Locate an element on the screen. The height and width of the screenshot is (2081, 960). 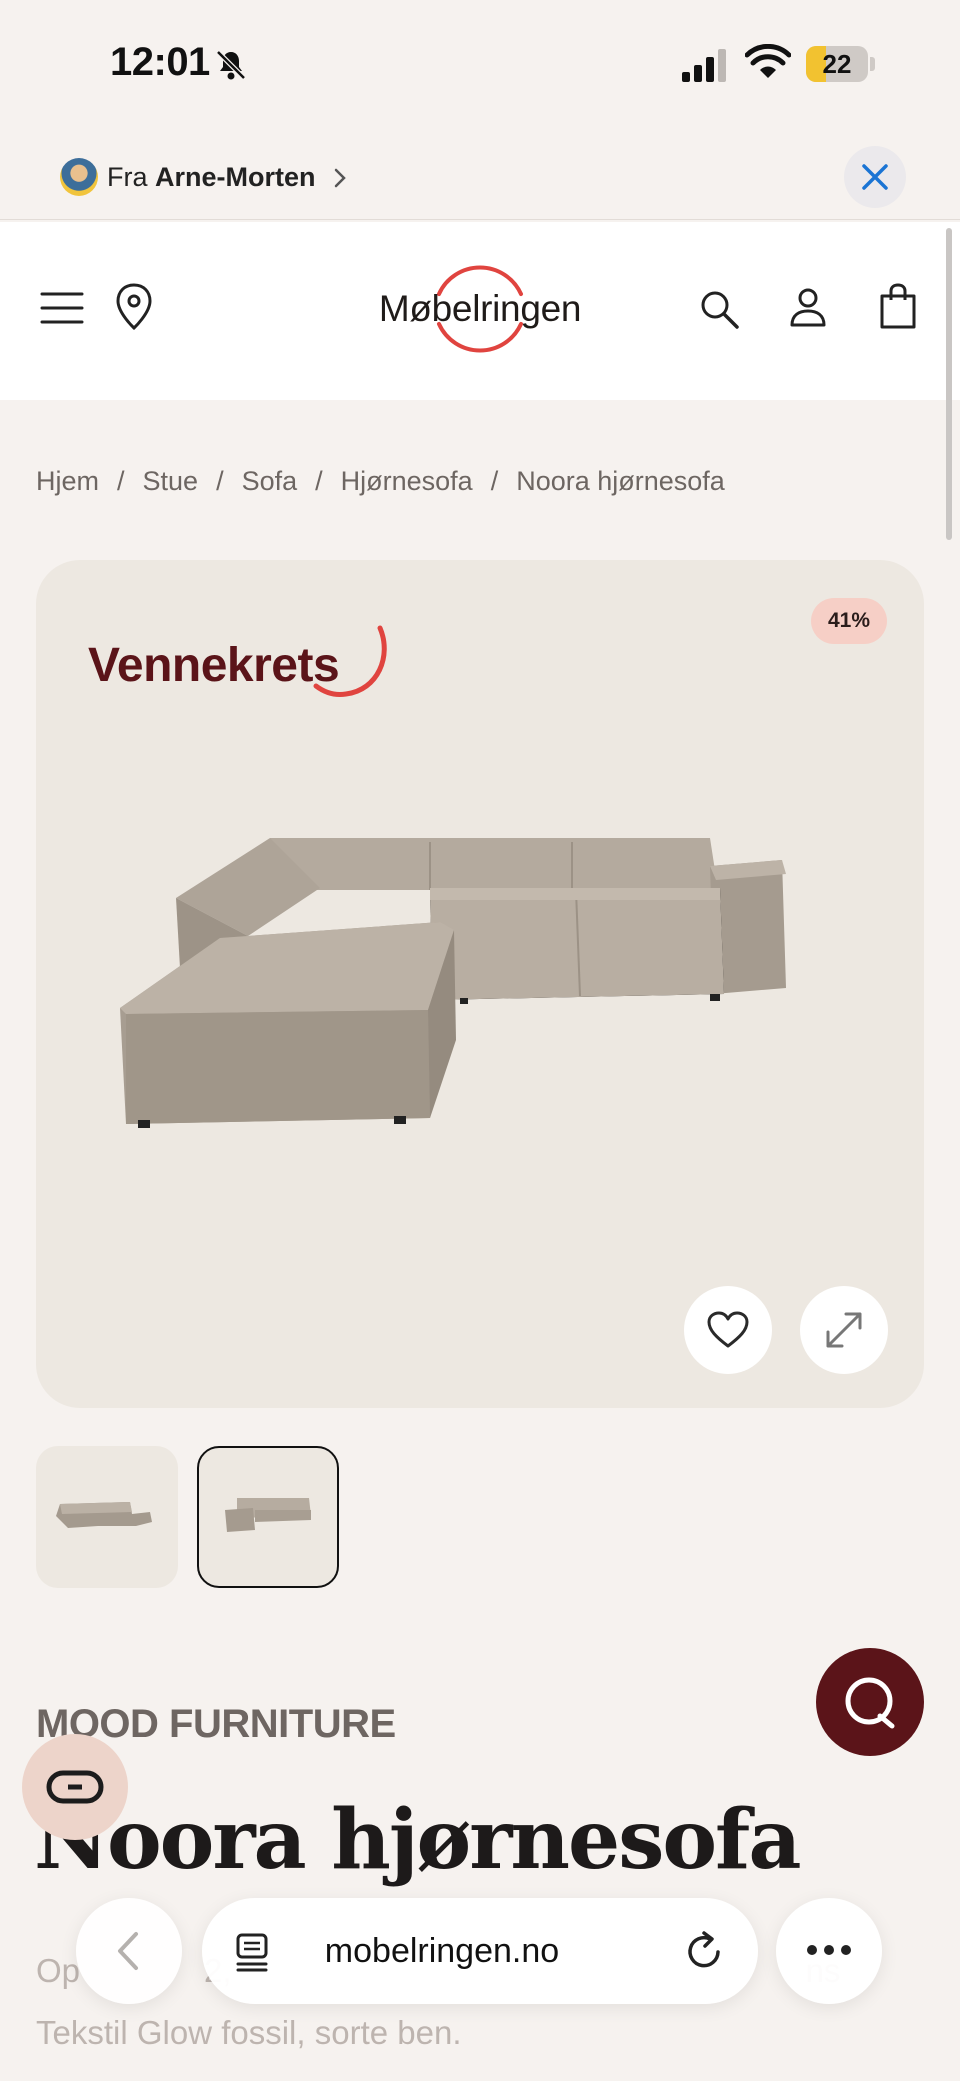
battery-level: 22 is located at coordinates (837, 64).